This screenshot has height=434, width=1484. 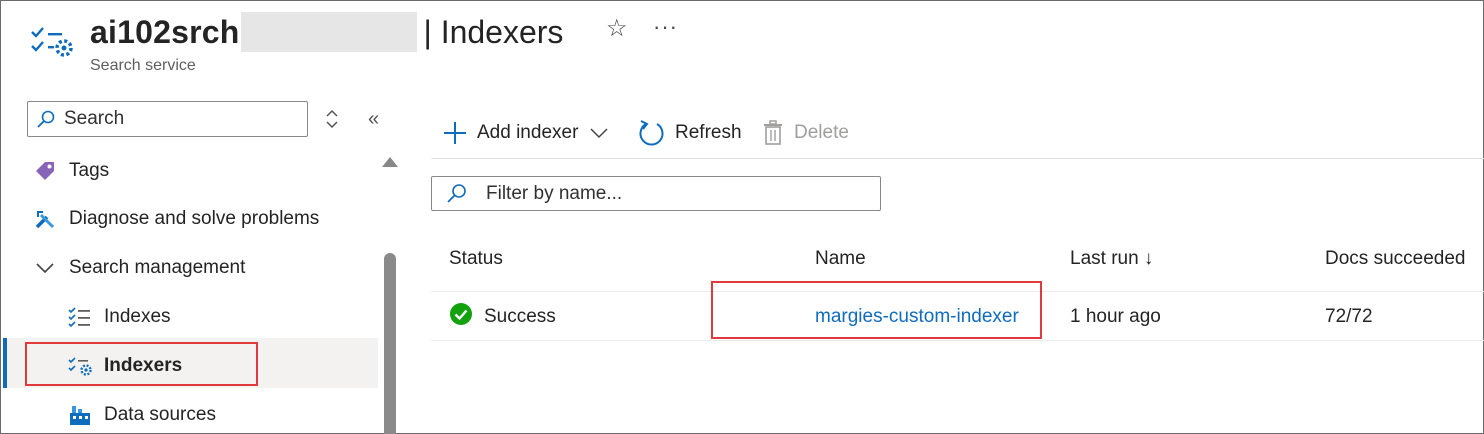 What do you see at coordinates (45, 219) in the screenshot?
I see `wrench-icon` at bounding box center [45, 219].